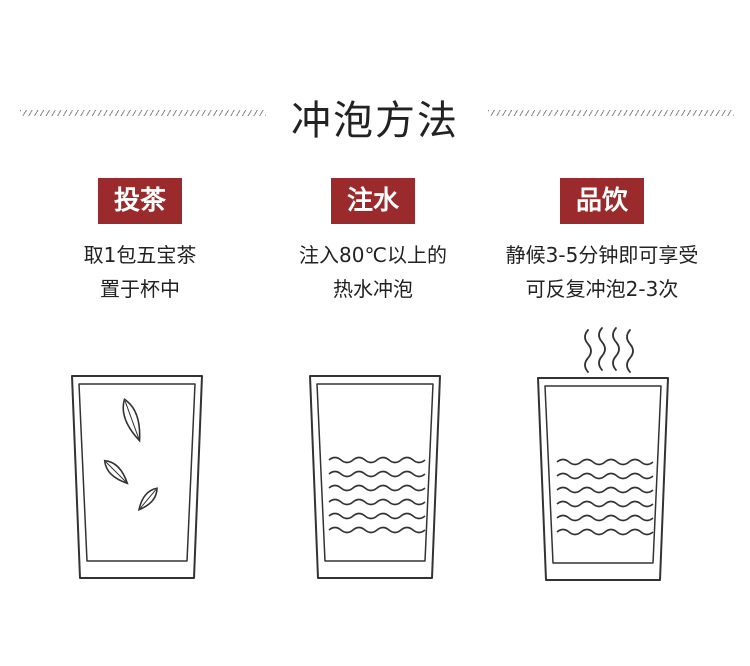 This screenshot has height=666, width=750. I want to click on step-description-line: 可反复冲泡2-3次, so click(602, 289).